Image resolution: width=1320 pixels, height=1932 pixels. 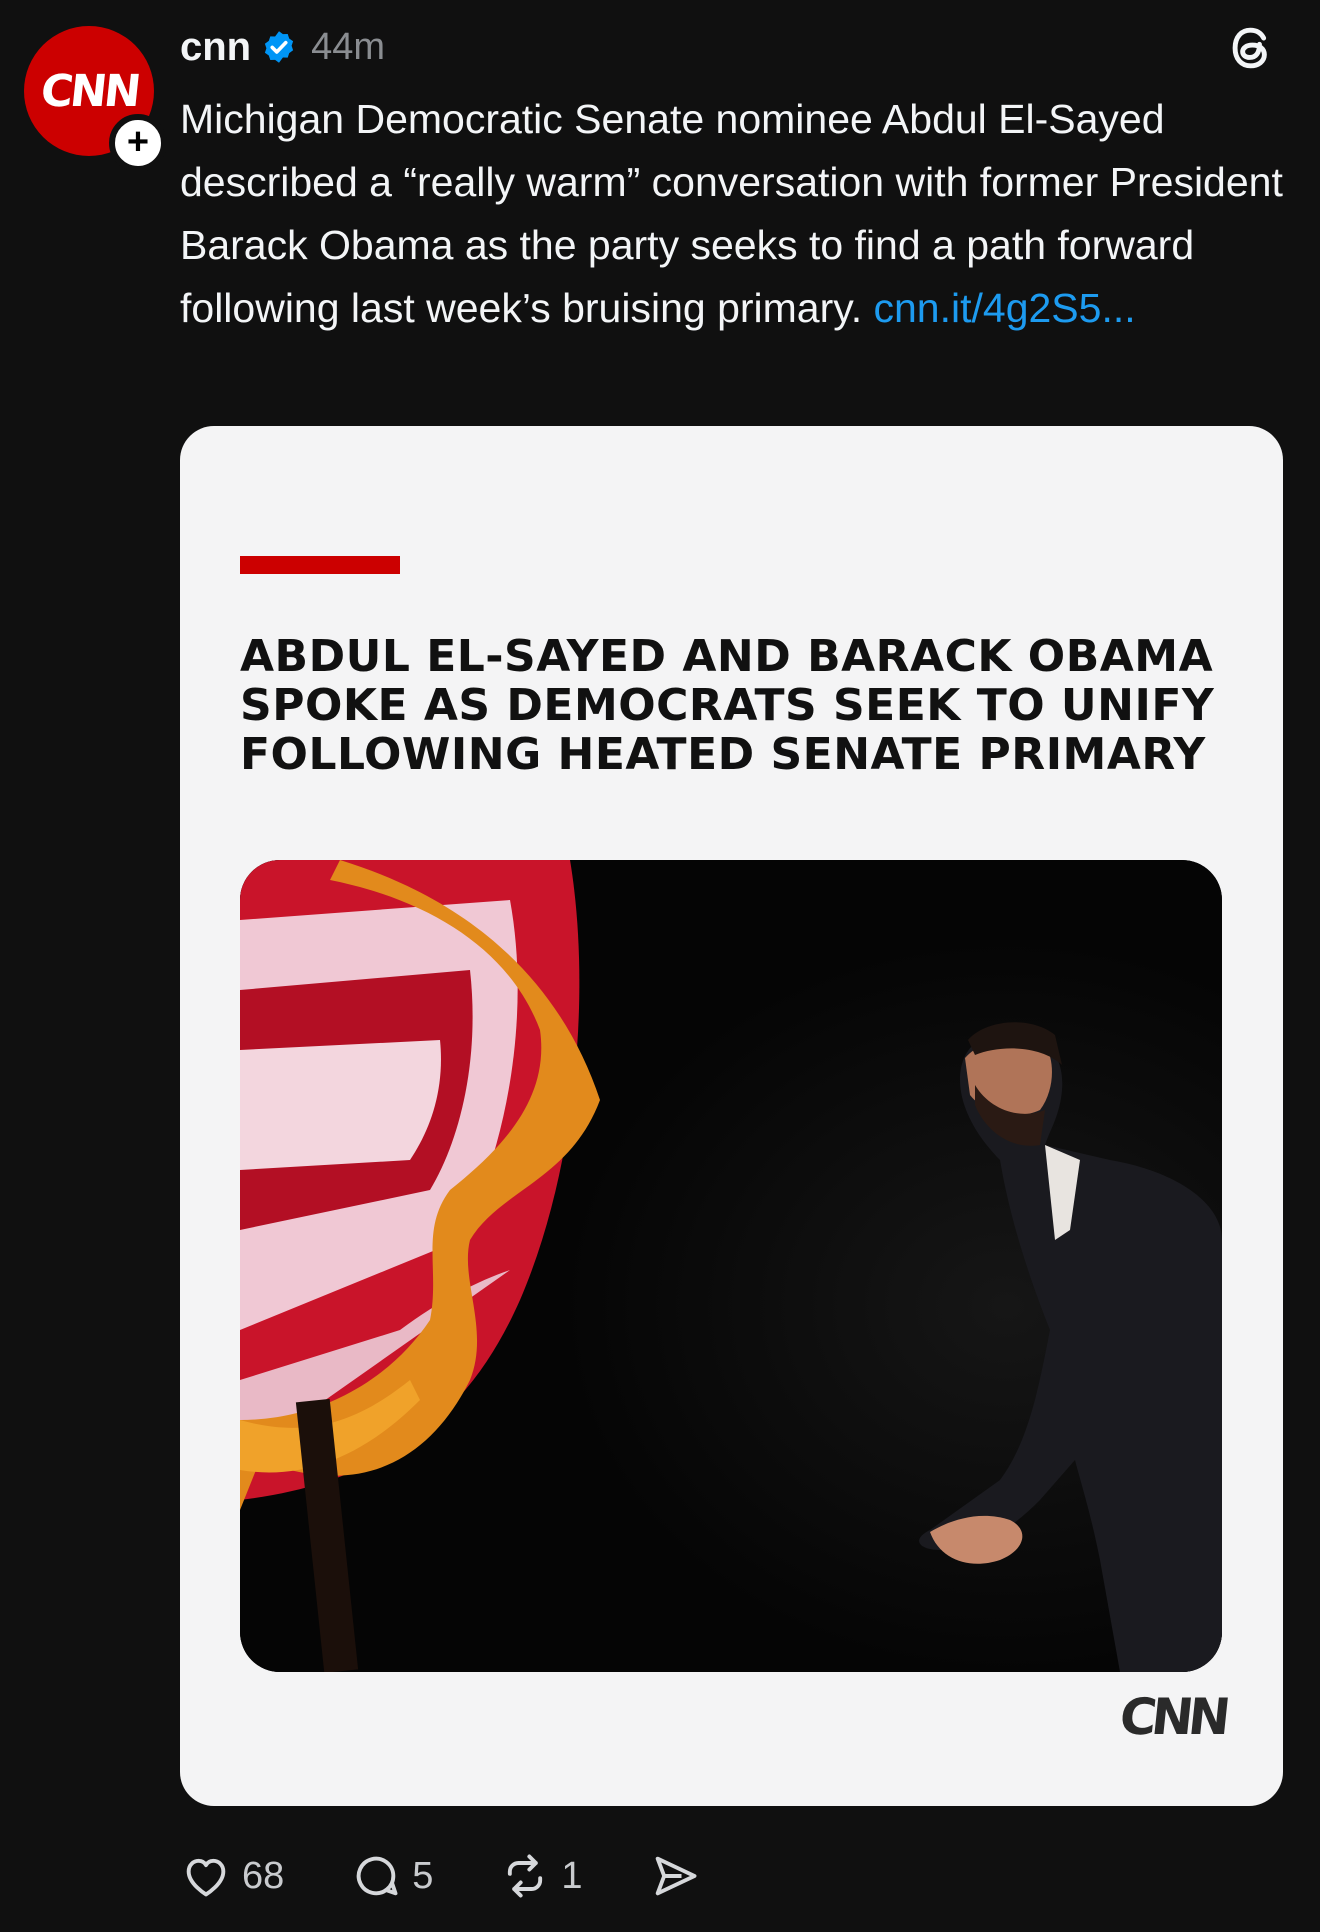 What do you see at coordinates (232, 1876) in the screenshot?
I see `like-button: 68` at bounding box center [232, 1876].